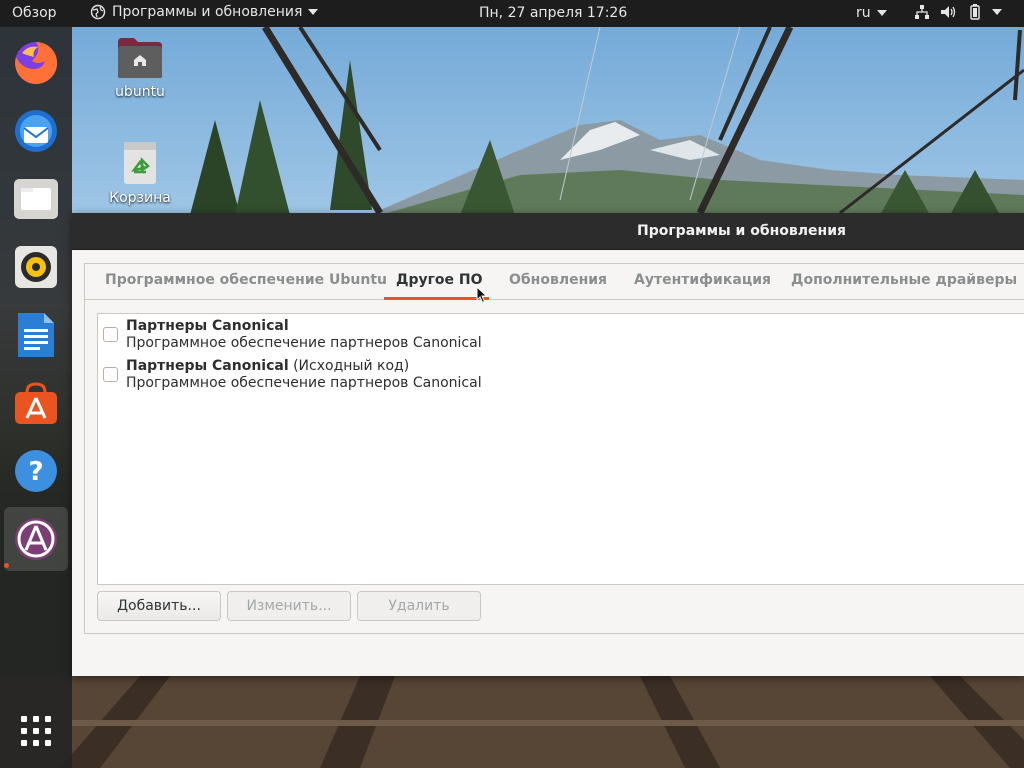 Image resolution: width=1024 pixels, height=768 pixels. What do you see at coordinates (207, 326) in the screenshot?
I see `source-title: Партнеры Canonical` at bounding box center [207, 326].